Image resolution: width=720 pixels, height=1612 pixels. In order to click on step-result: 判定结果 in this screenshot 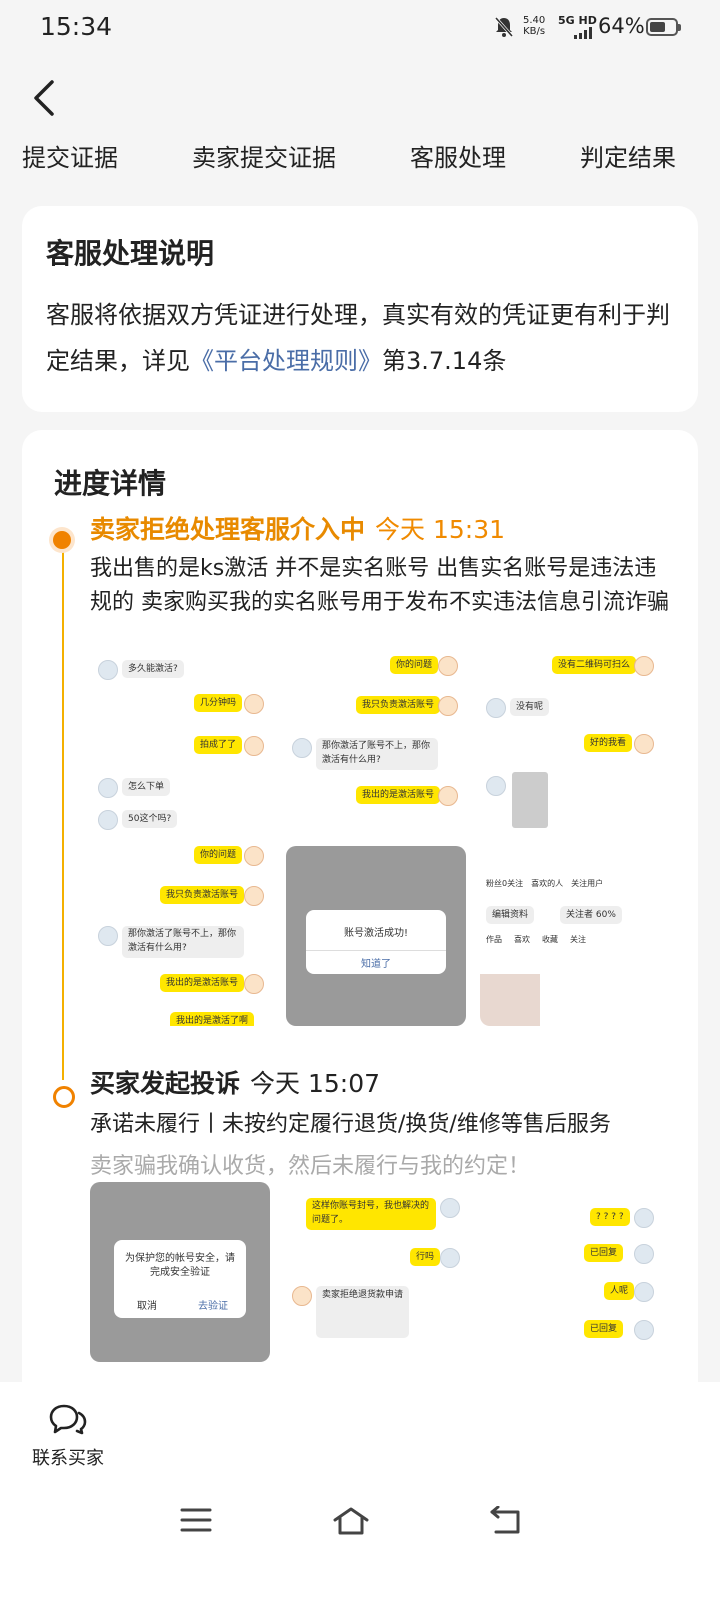, I will do `click(628, 158)`.